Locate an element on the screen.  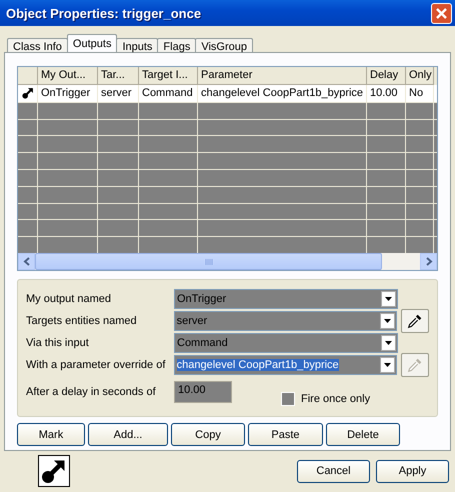
table-cell: changelevel CoopPart1b_byprice is located at coordinates (282, 93).